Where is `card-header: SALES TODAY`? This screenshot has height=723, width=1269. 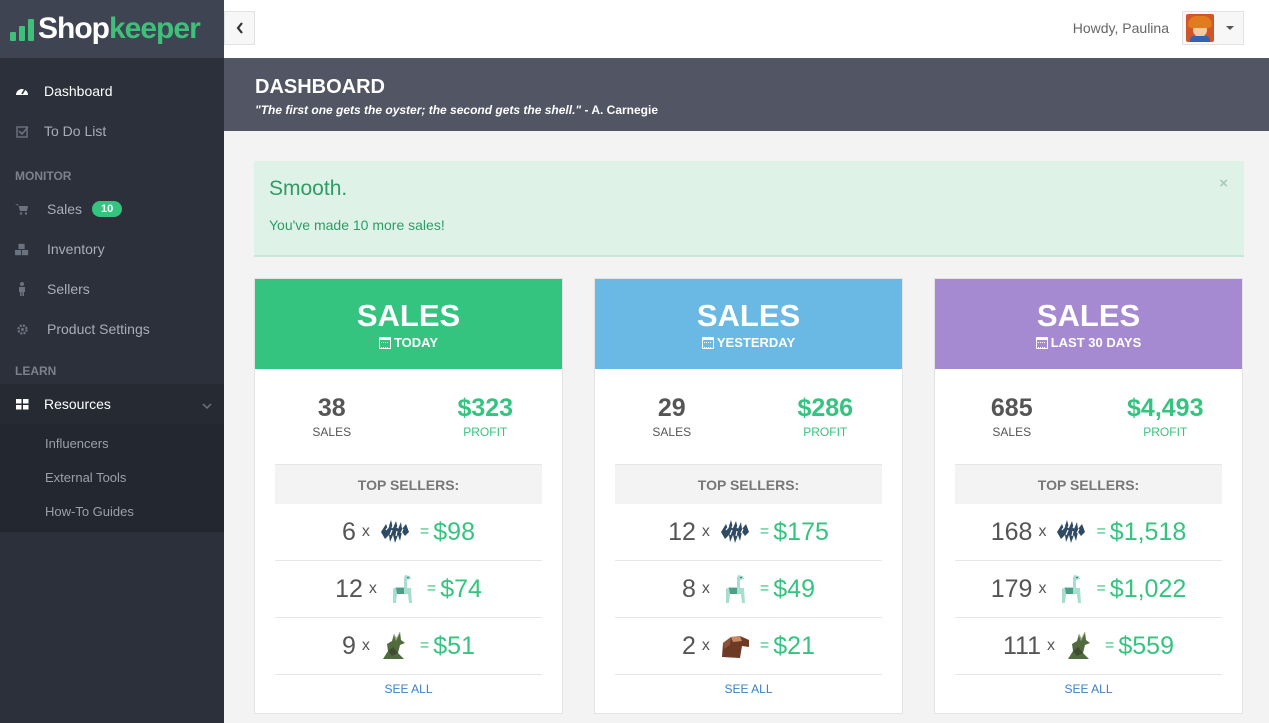 card-header: SALES TODAY is located at coordinates (408, 324).